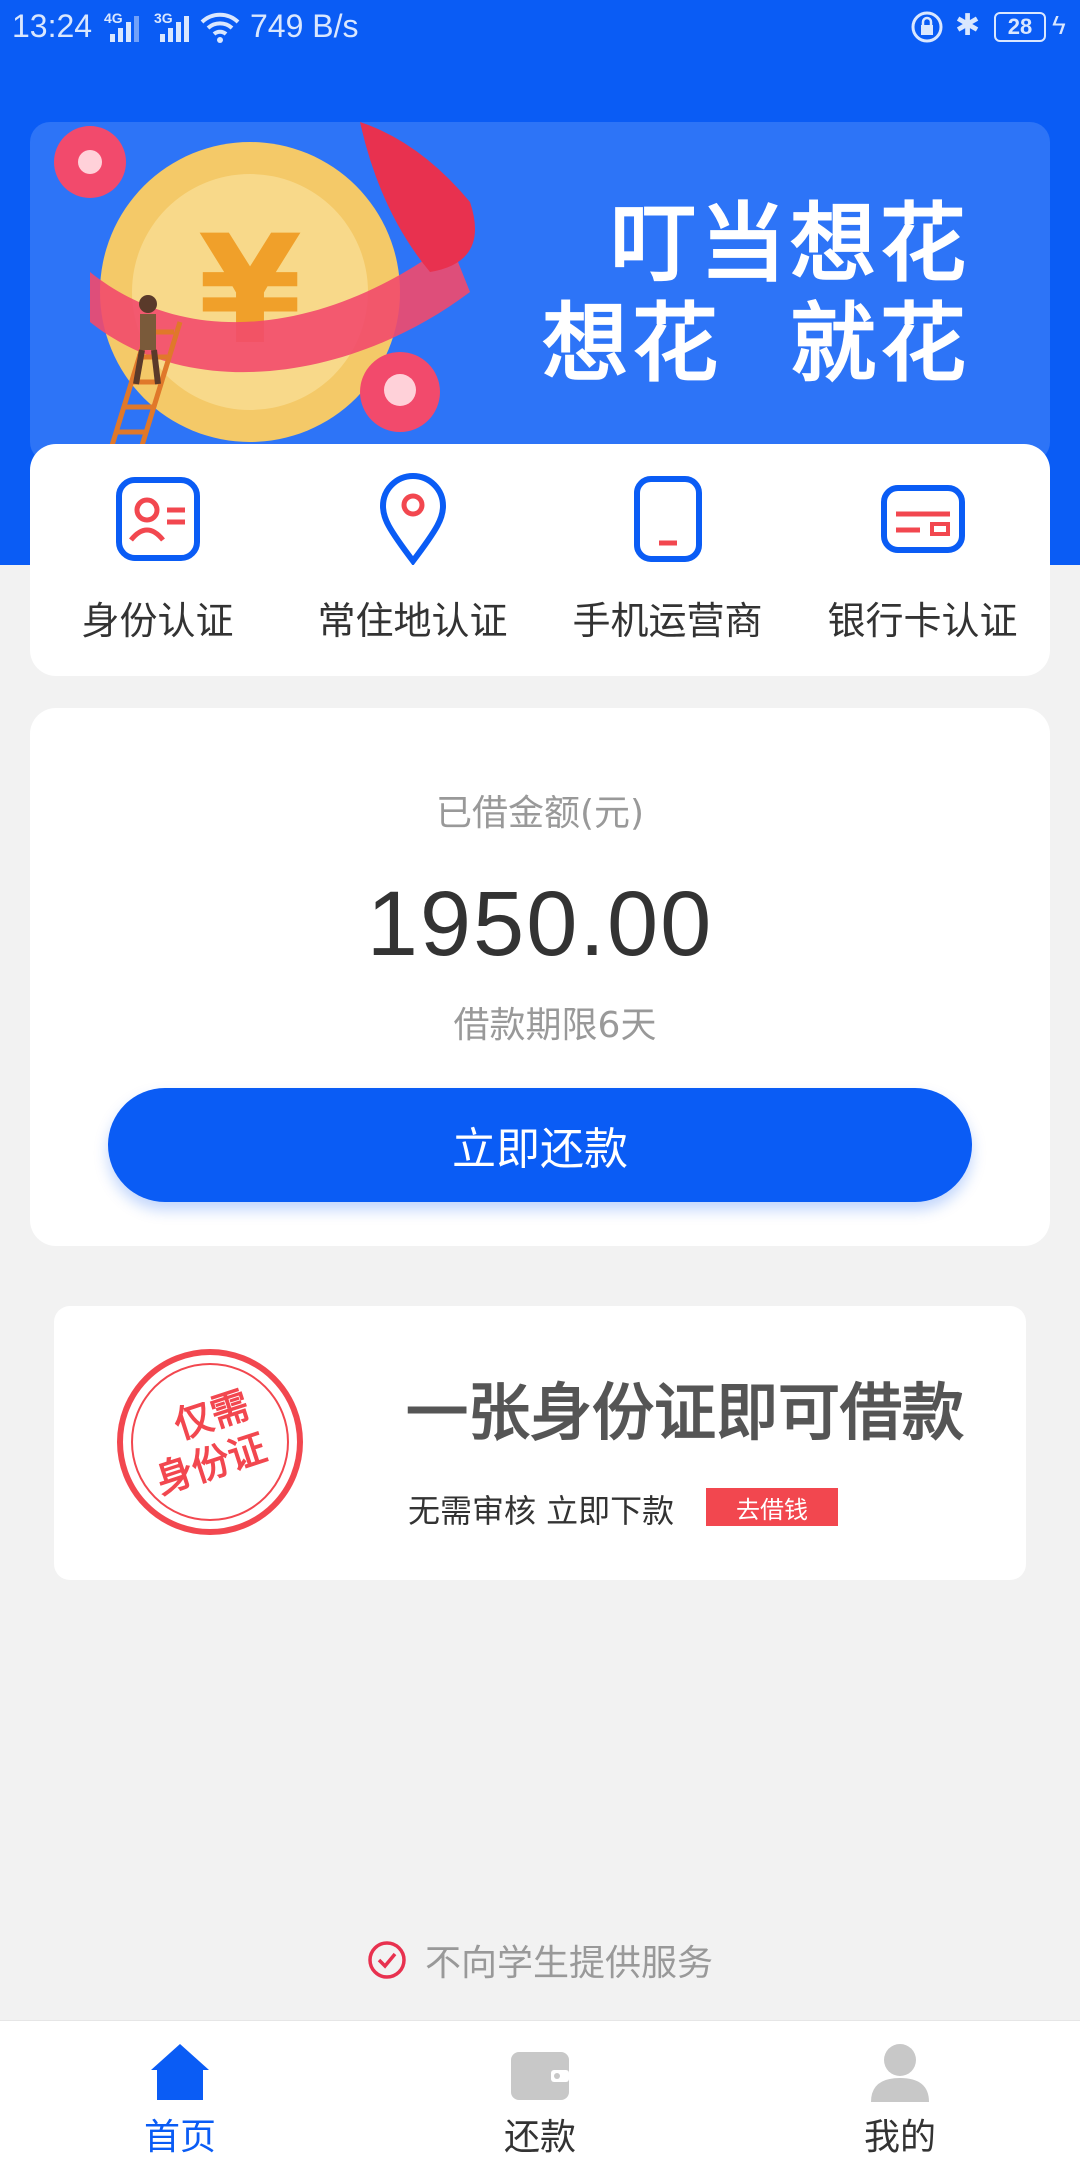 This screenshot has width=1080, height=2160. I want to click on coin-illustration: ¥, so click(264, 287).